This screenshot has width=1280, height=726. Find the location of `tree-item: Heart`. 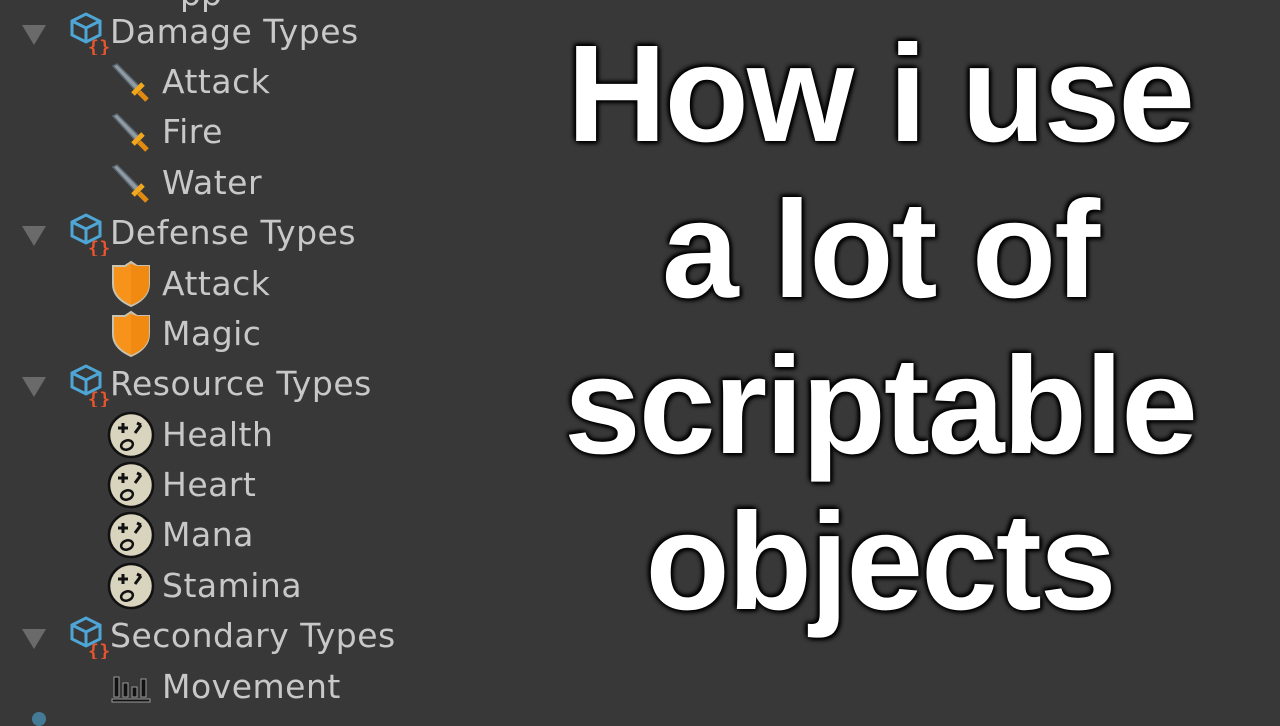

tree-item: Heart is located at coordinates (181, 485).